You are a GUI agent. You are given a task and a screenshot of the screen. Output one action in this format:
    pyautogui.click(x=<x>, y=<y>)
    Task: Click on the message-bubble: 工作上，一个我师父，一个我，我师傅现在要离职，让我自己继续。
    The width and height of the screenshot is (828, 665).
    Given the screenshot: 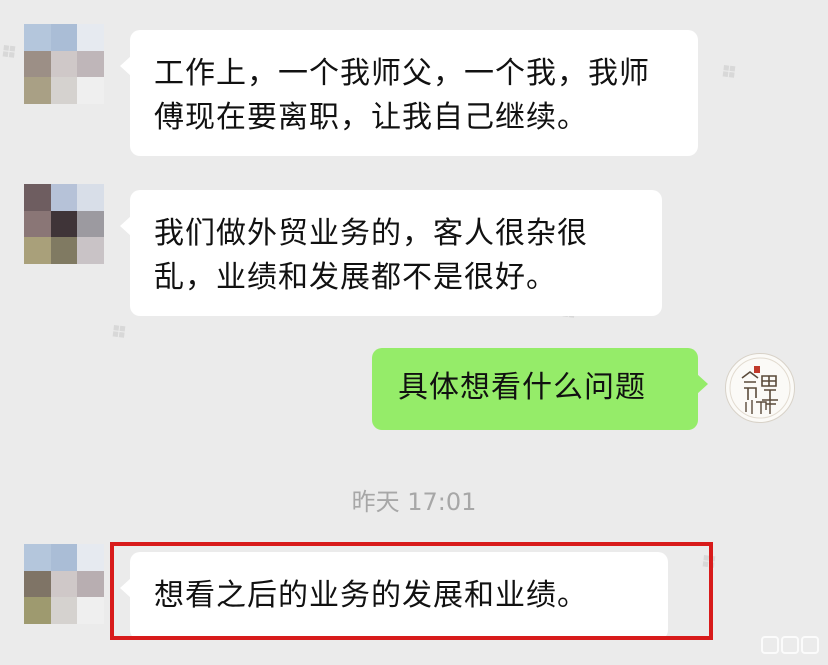 What is the action you would take?
    pyautogui.click(x=409, y=93)
    